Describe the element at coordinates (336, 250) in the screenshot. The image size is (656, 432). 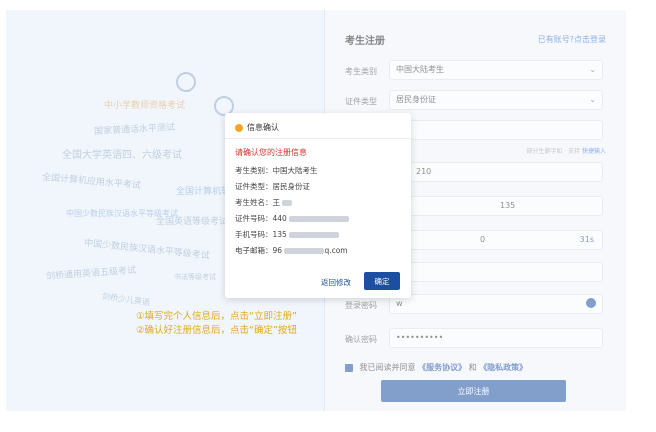
I see `info-email-suffix: q.com` at that location.